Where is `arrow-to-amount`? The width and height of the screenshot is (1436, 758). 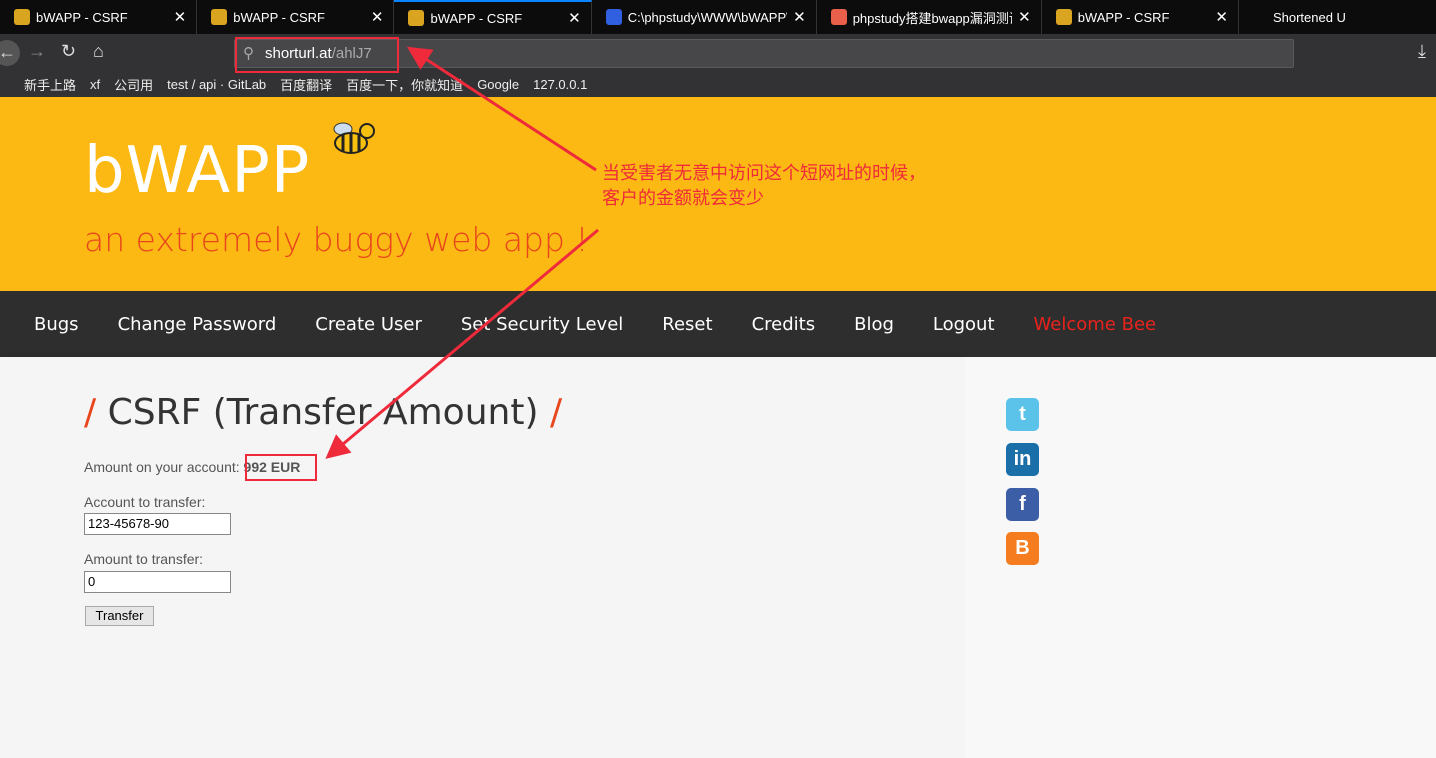
arrow-to-amount is located at coordinates (462, 343).